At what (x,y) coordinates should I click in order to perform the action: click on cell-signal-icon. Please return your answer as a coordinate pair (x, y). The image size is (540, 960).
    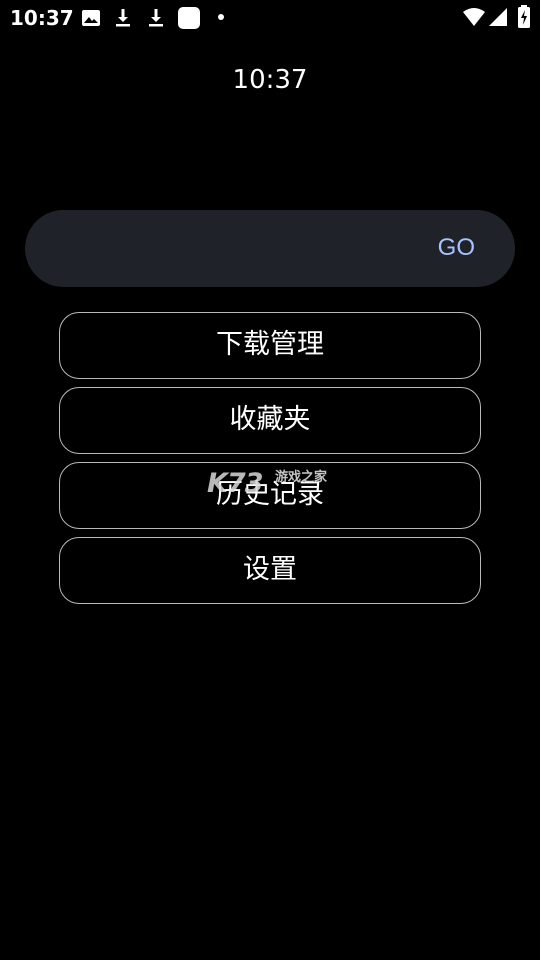
    Looking at the image, I should click on (498, 17).